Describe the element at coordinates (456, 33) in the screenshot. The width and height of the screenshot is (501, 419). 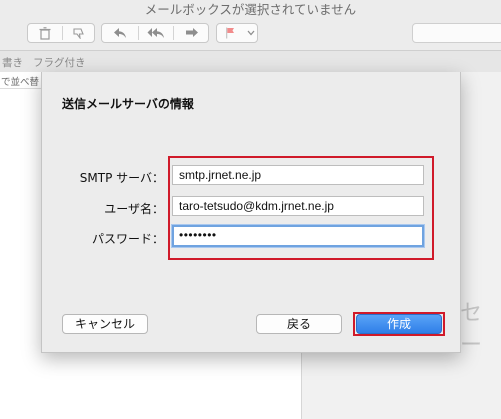
I see `search-input` at that location.